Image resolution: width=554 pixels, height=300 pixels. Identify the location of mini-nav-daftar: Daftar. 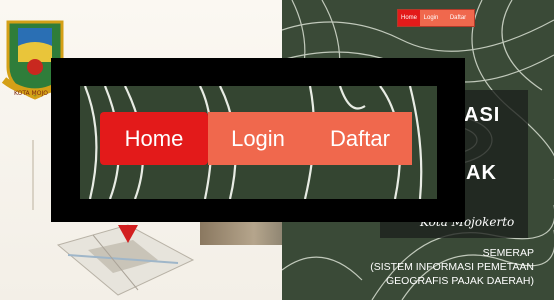
(458, 18).